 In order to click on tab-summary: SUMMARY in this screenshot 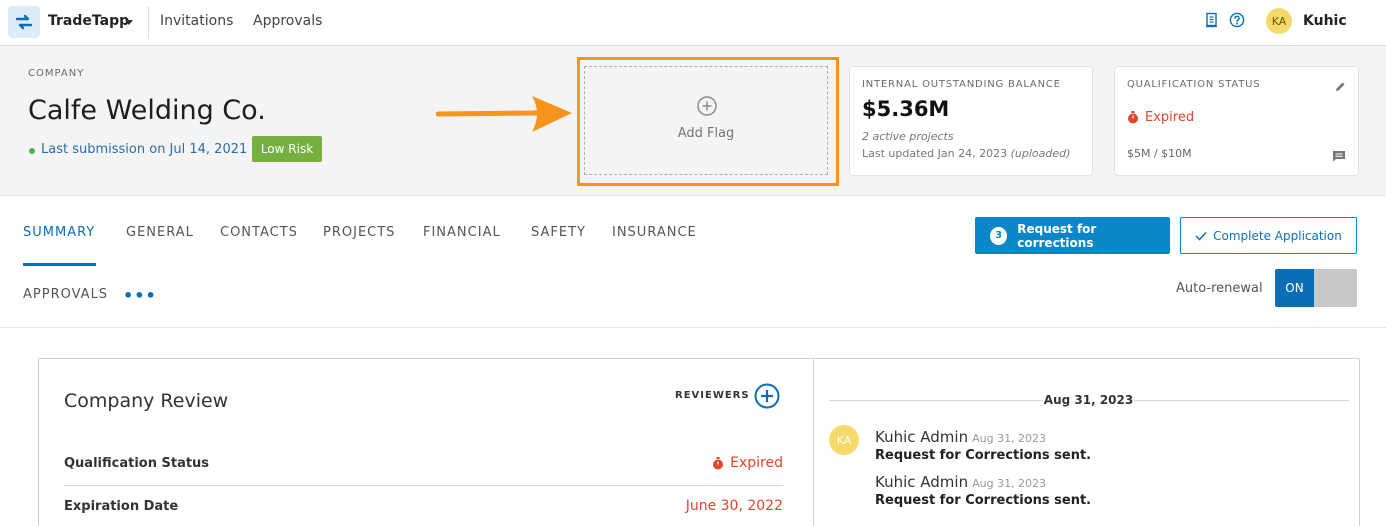, I will do `click(59, 232)`.